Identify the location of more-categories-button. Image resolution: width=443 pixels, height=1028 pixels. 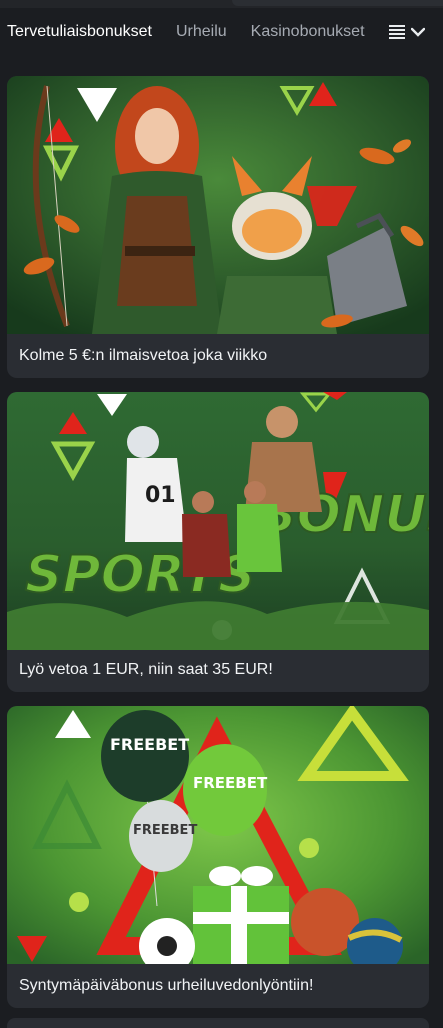
(406, 32).